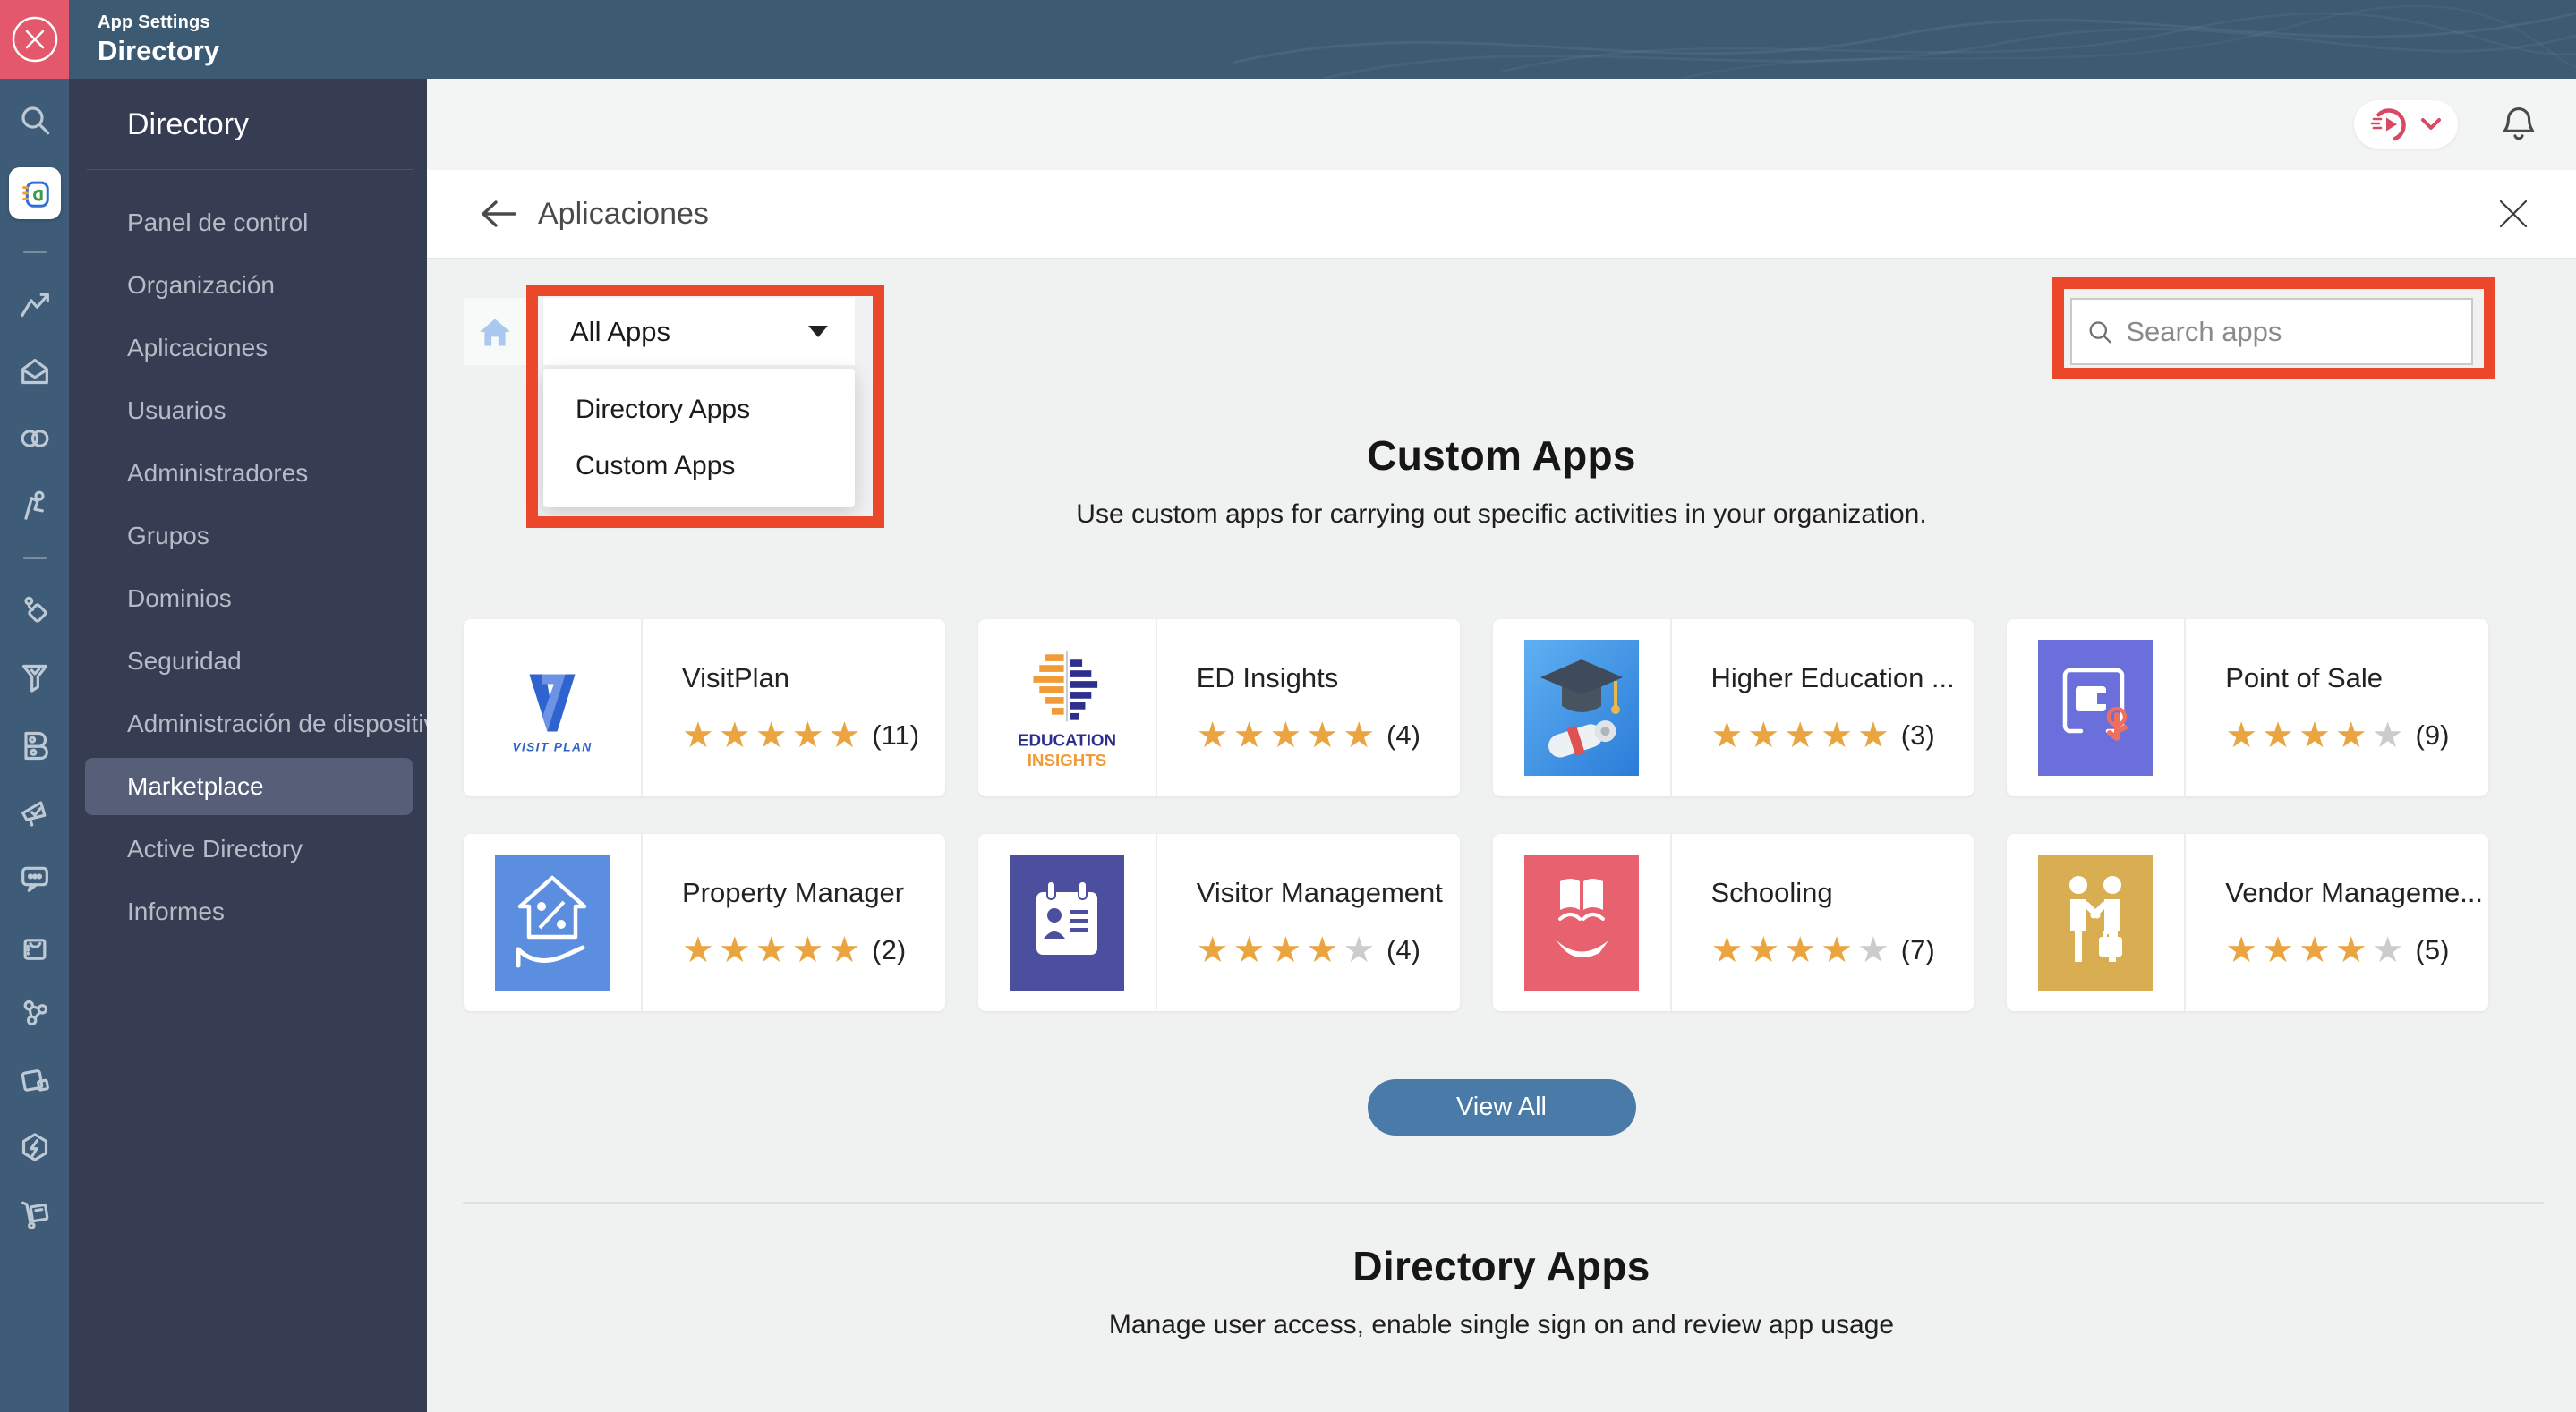 The image size is (2576, 1412). Describe the element at coordinates (34, 558) in the screenshot. I see `rail-divider` at that location.